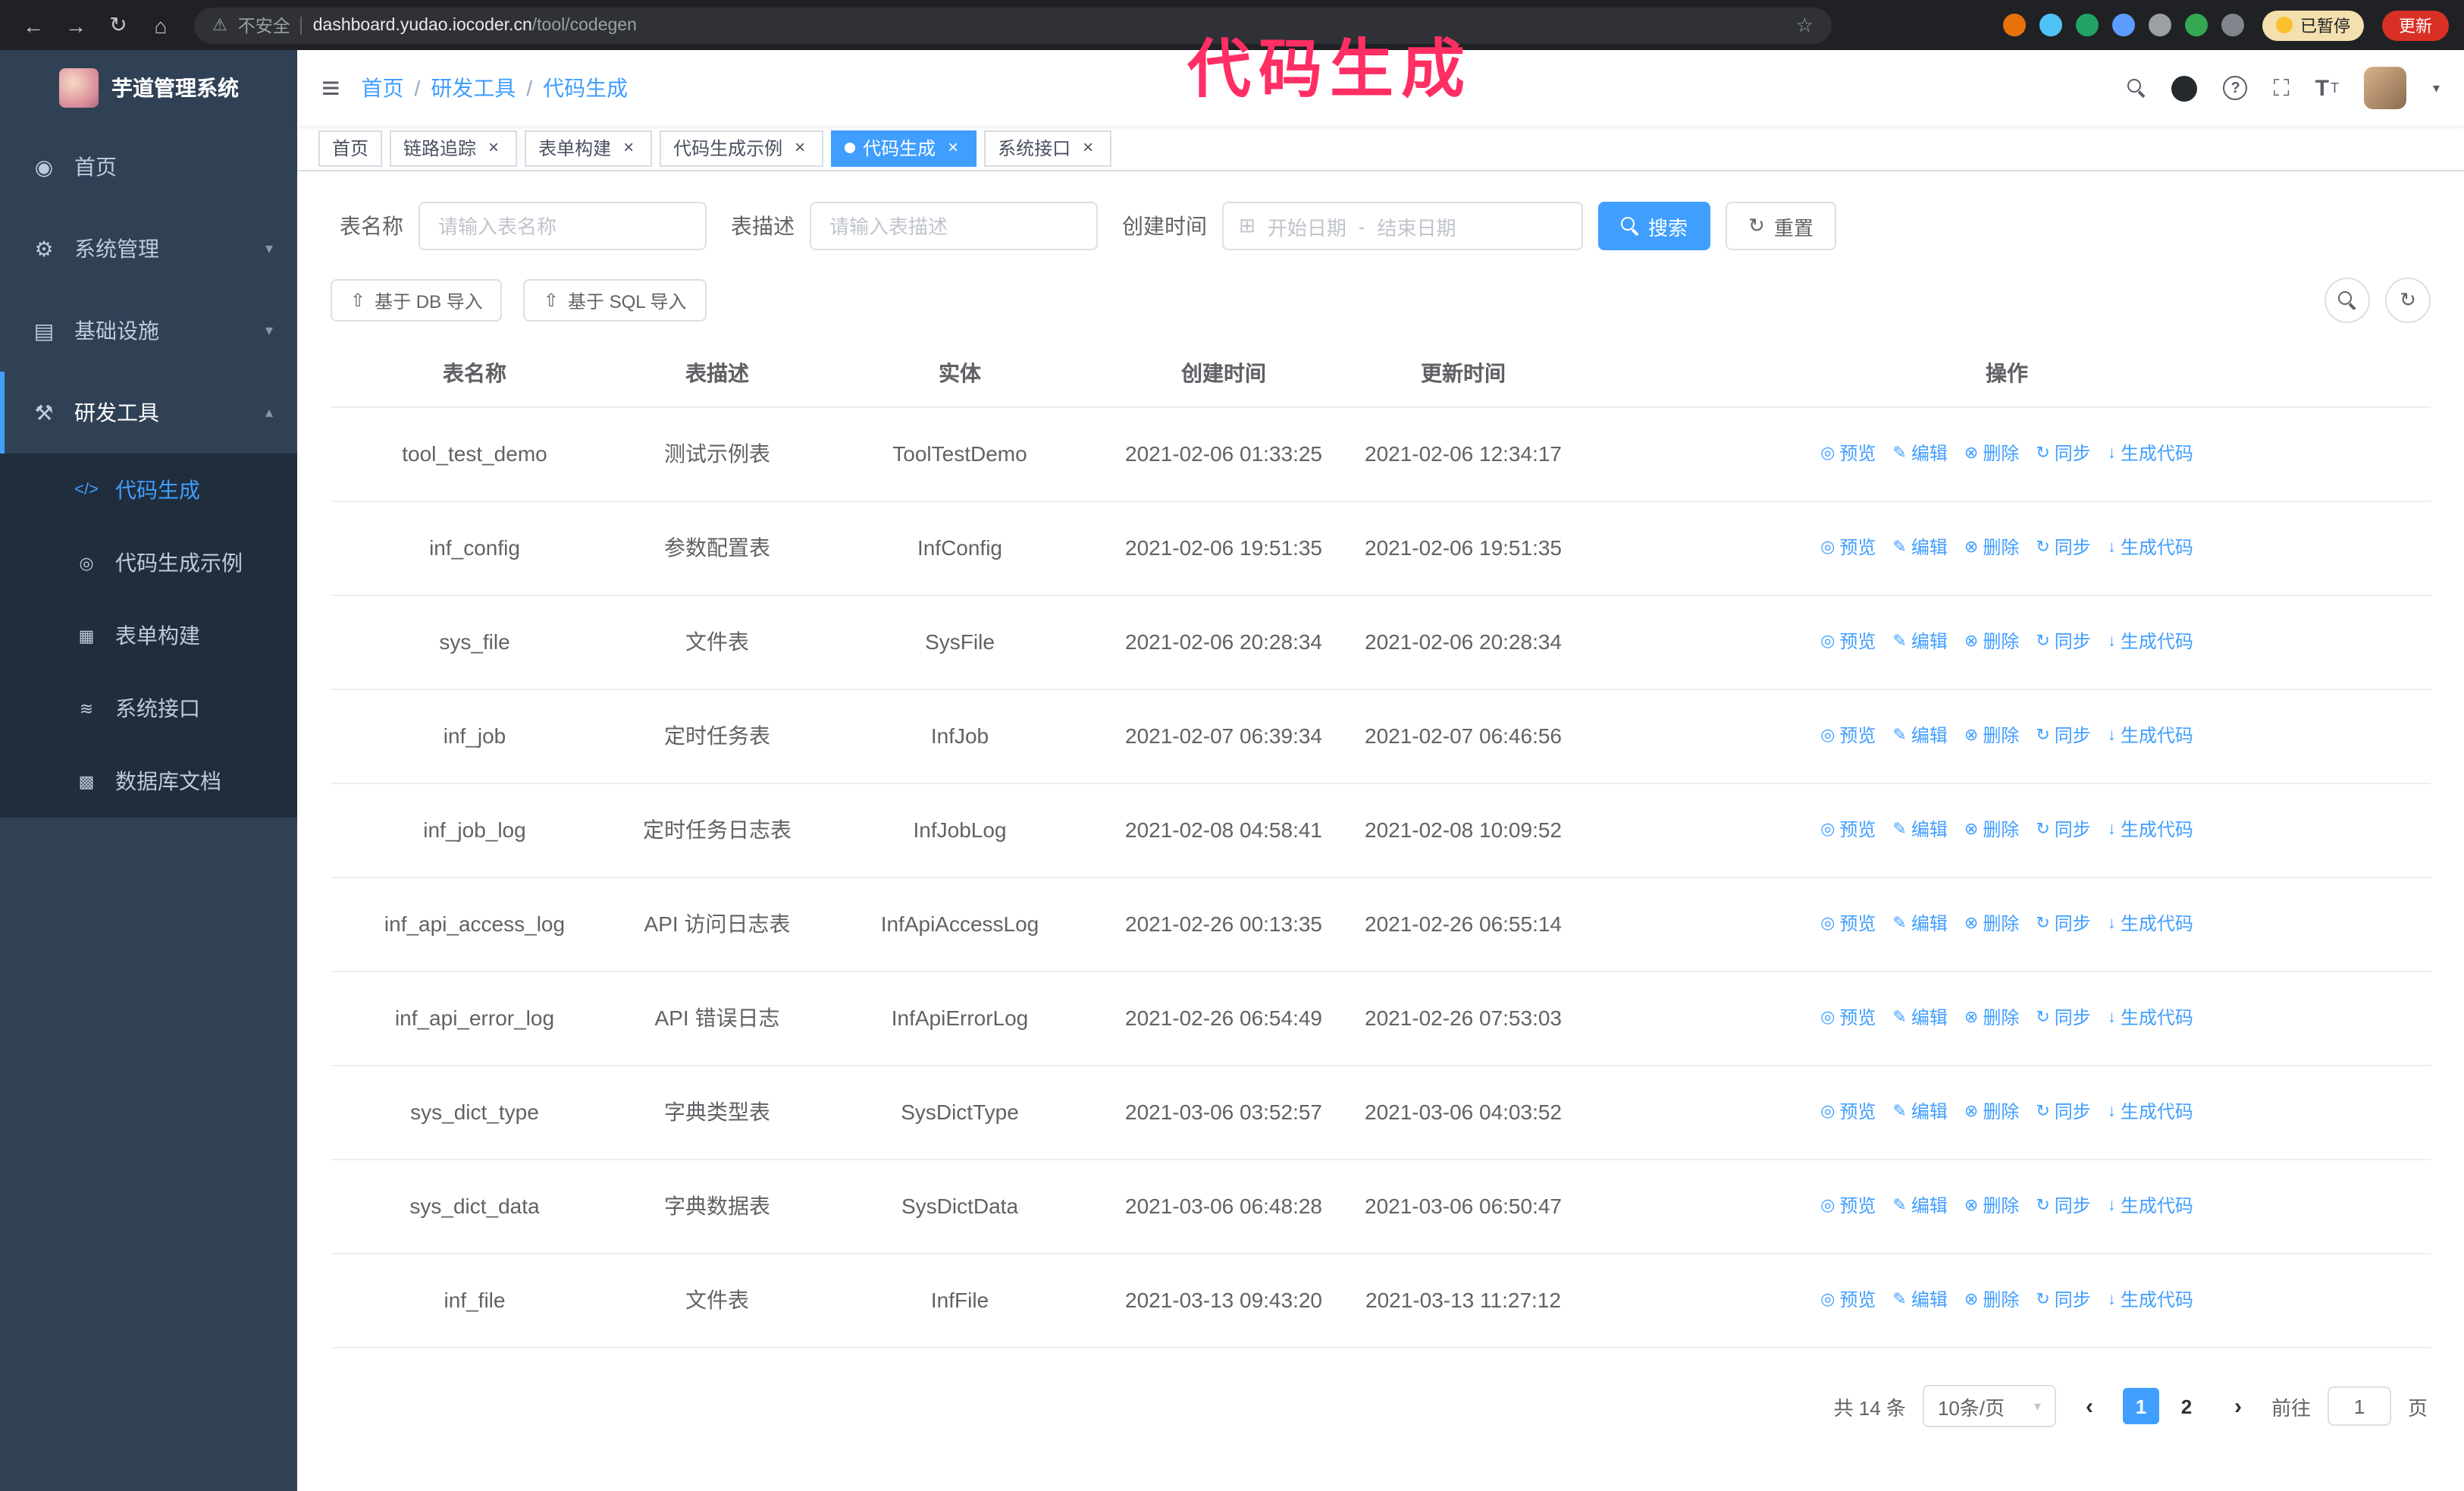 The width and height of the screenshot is (2464, 1491). I want to click on help-icon: ?, so click(2236, 88).